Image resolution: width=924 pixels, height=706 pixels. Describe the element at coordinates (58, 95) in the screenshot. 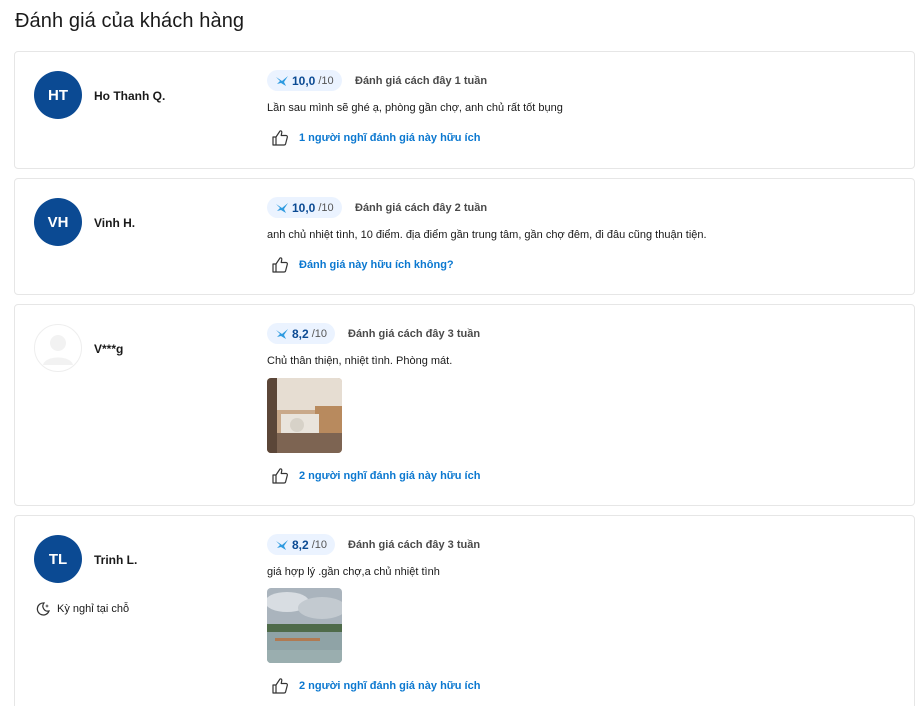

I see `avatar: HT` at that location.